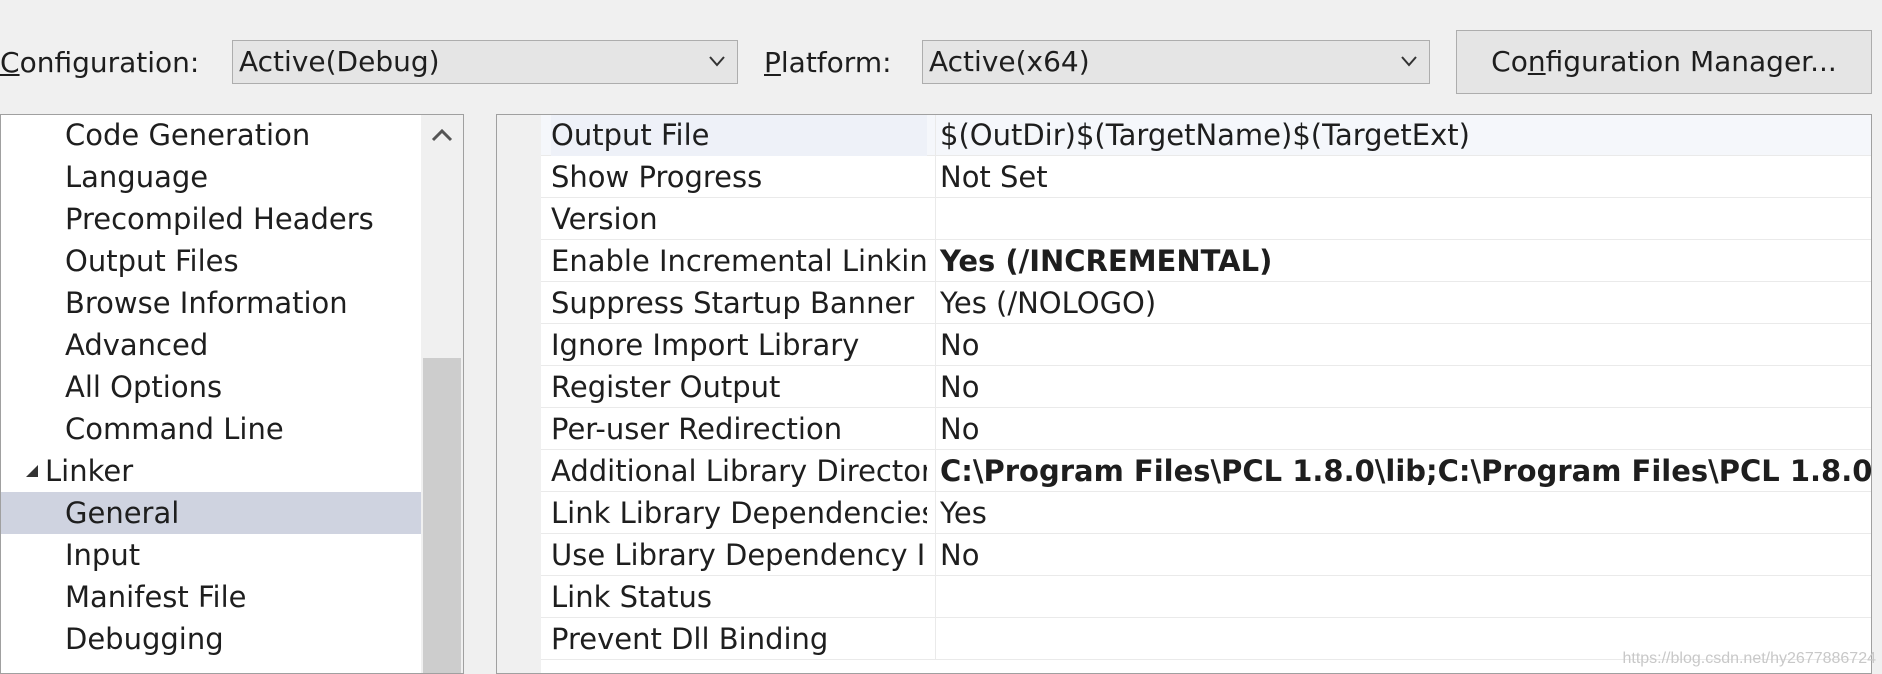  What do you see at coordinates (1403, 303) in the screenshot?
I see `property-value: Yes (/NOLOGO)` at bounding box center [1403, 303].